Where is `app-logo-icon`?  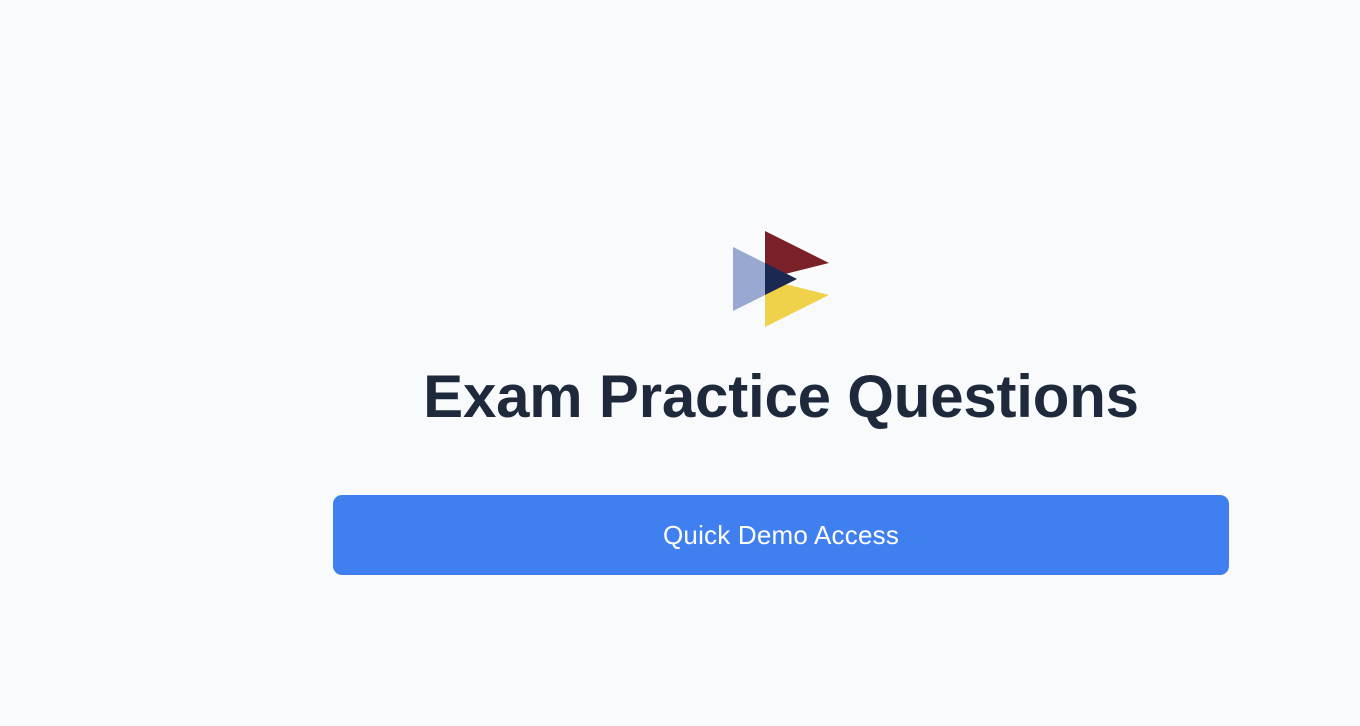
app-logo-icon is located at coordinates (781, 279).